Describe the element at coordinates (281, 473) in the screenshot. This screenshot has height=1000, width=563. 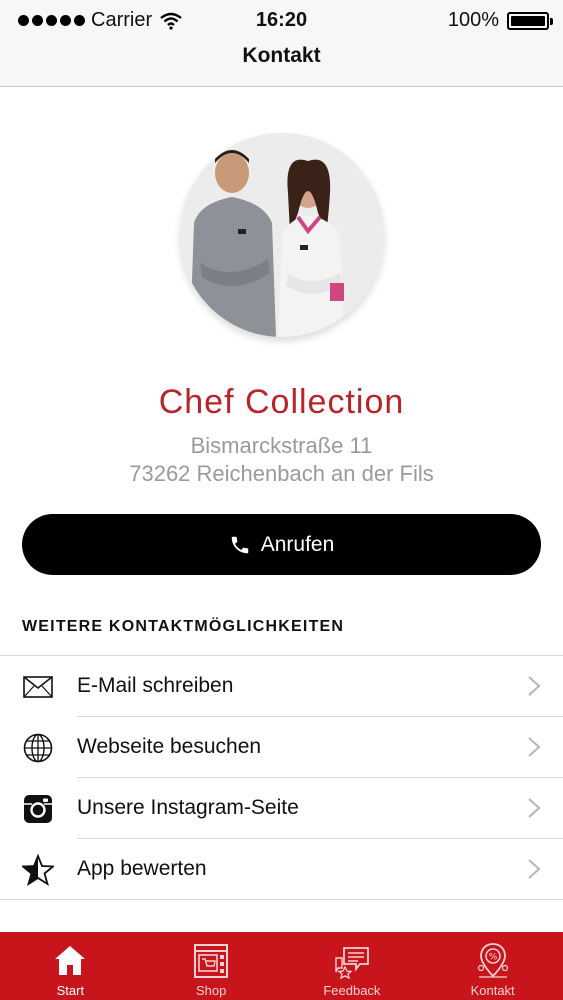
I see `address-city: 73262 Reichenbach an der Fils` at that location.